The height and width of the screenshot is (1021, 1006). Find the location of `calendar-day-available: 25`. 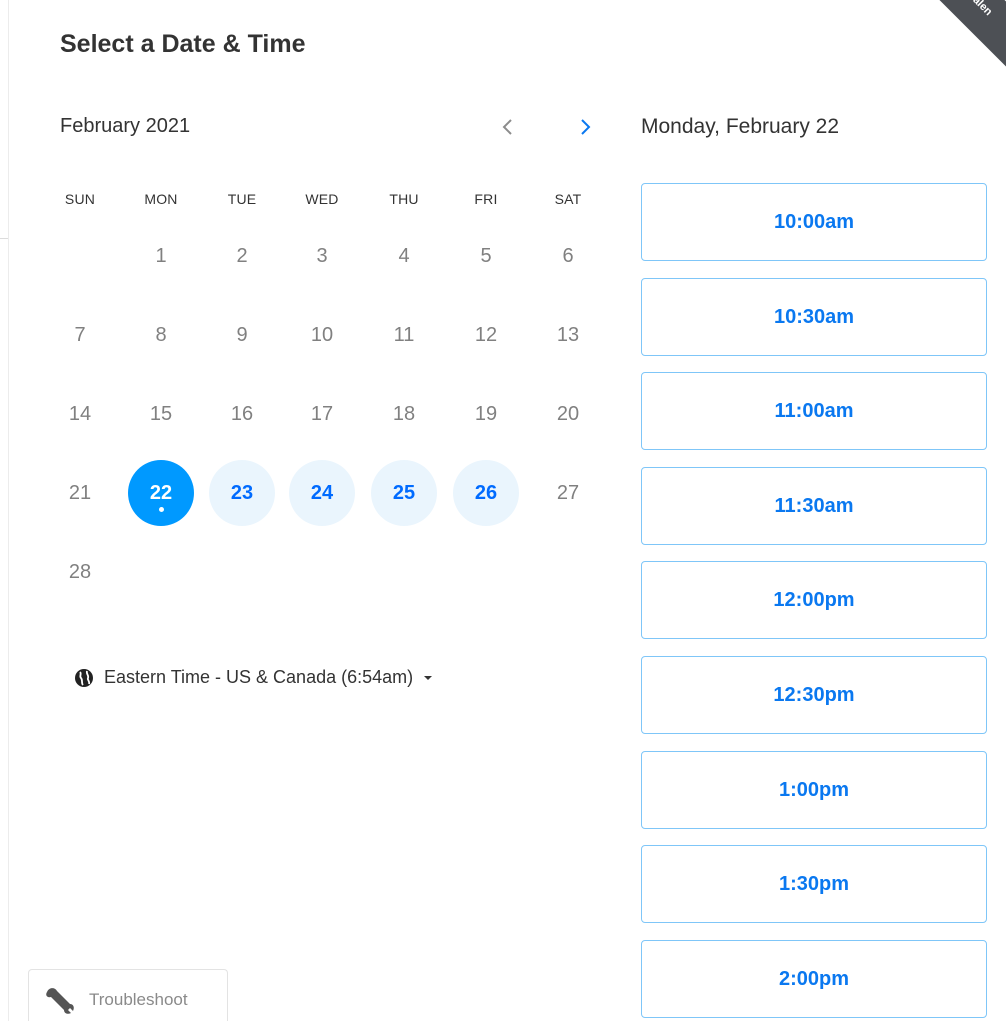

calendar-day-available: 25 is located at coordinates (404, 493).